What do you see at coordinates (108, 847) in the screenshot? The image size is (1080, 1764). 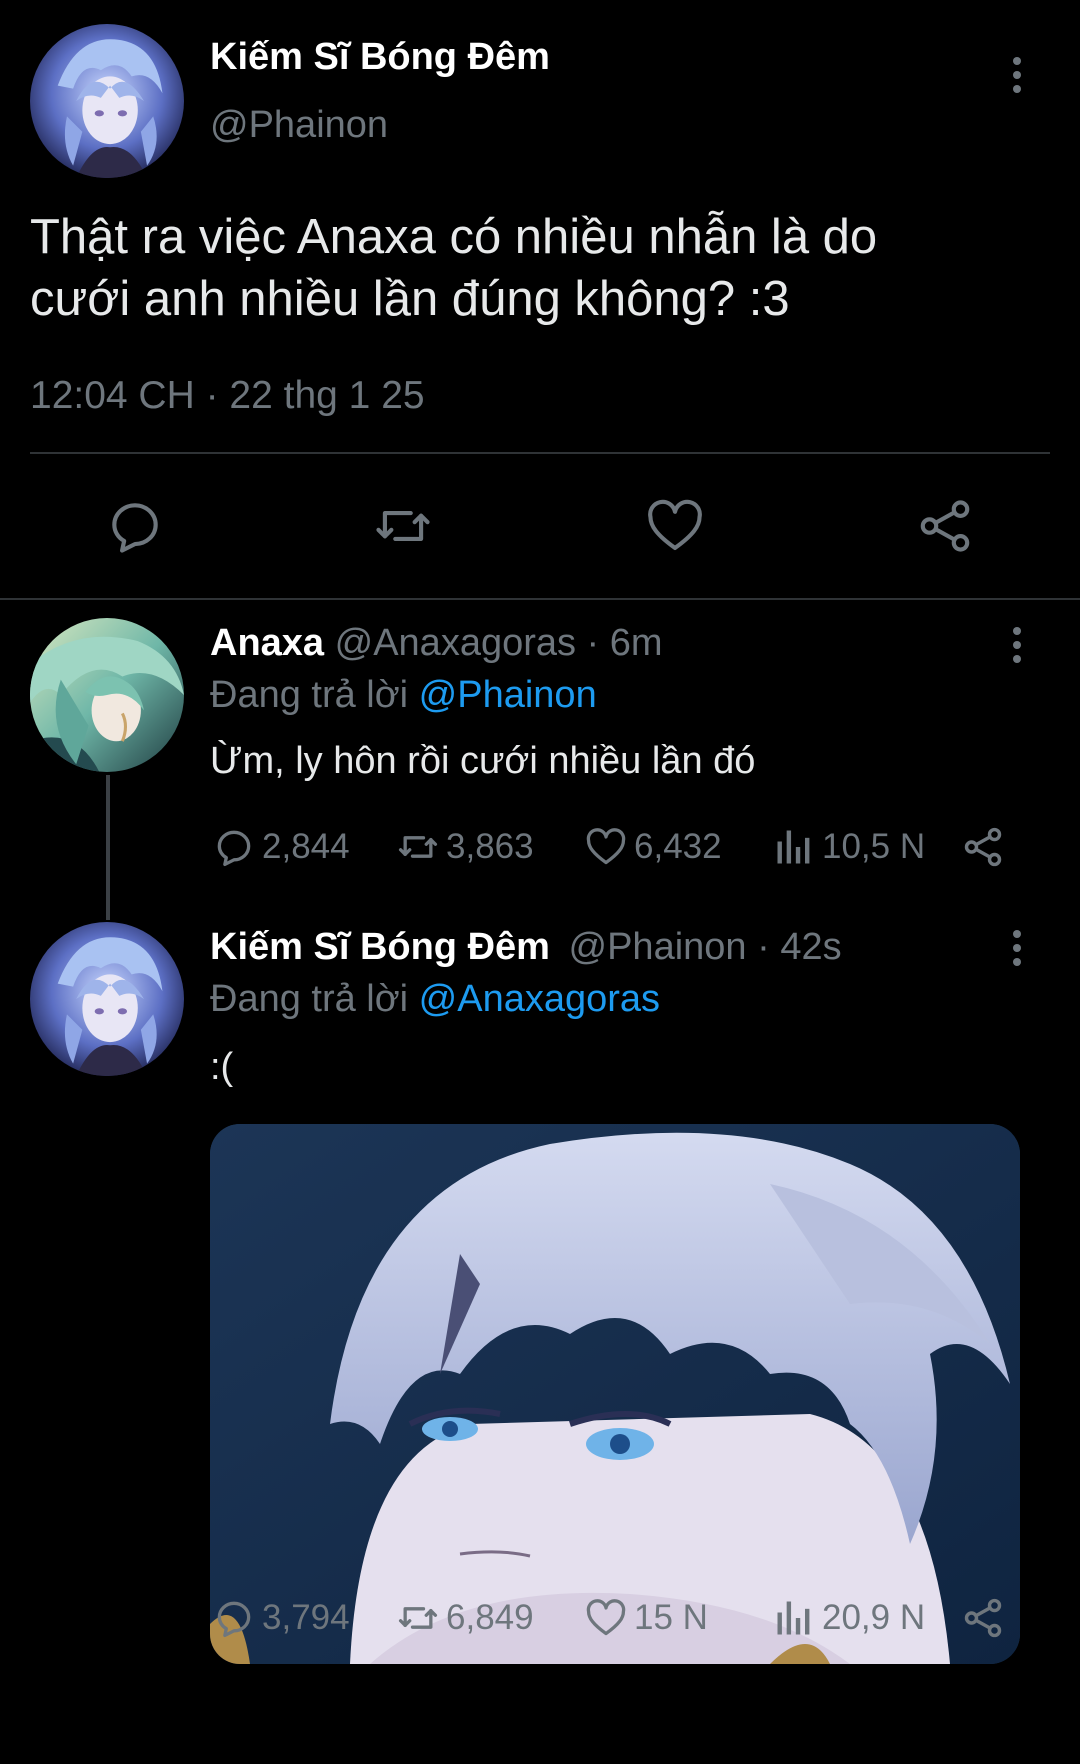 I see `thread-connector-line` at bounding box center [108, 847].